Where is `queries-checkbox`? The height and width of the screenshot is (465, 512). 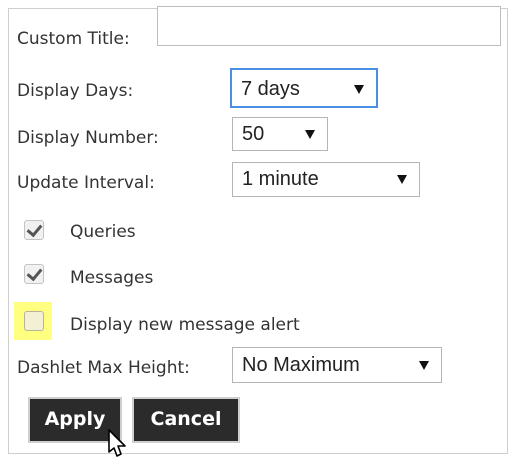 queries-checkbox is located at coordinates (34, 230).